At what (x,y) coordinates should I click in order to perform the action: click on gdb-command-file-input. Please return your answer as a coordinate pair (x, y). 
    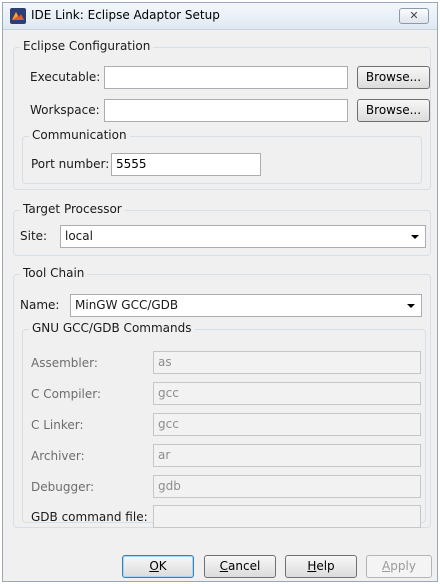
    Looking at the image, I should click on (287, 516).